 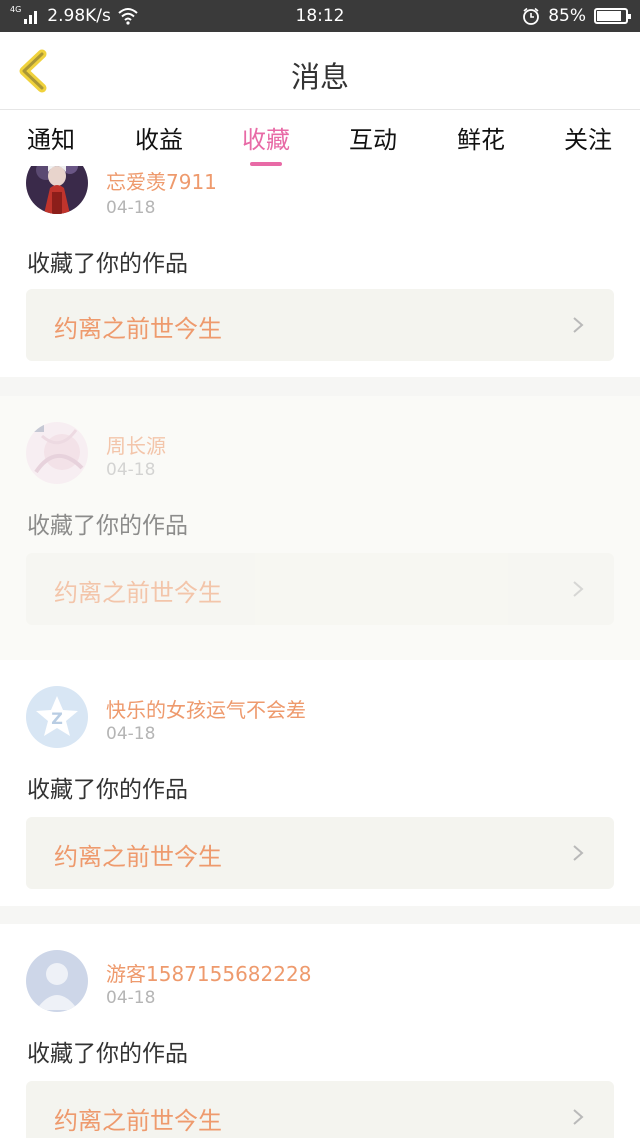 I want to click on status-bar: 4G 2.98K/s 18:12 85%, so click(x=320, y=16).